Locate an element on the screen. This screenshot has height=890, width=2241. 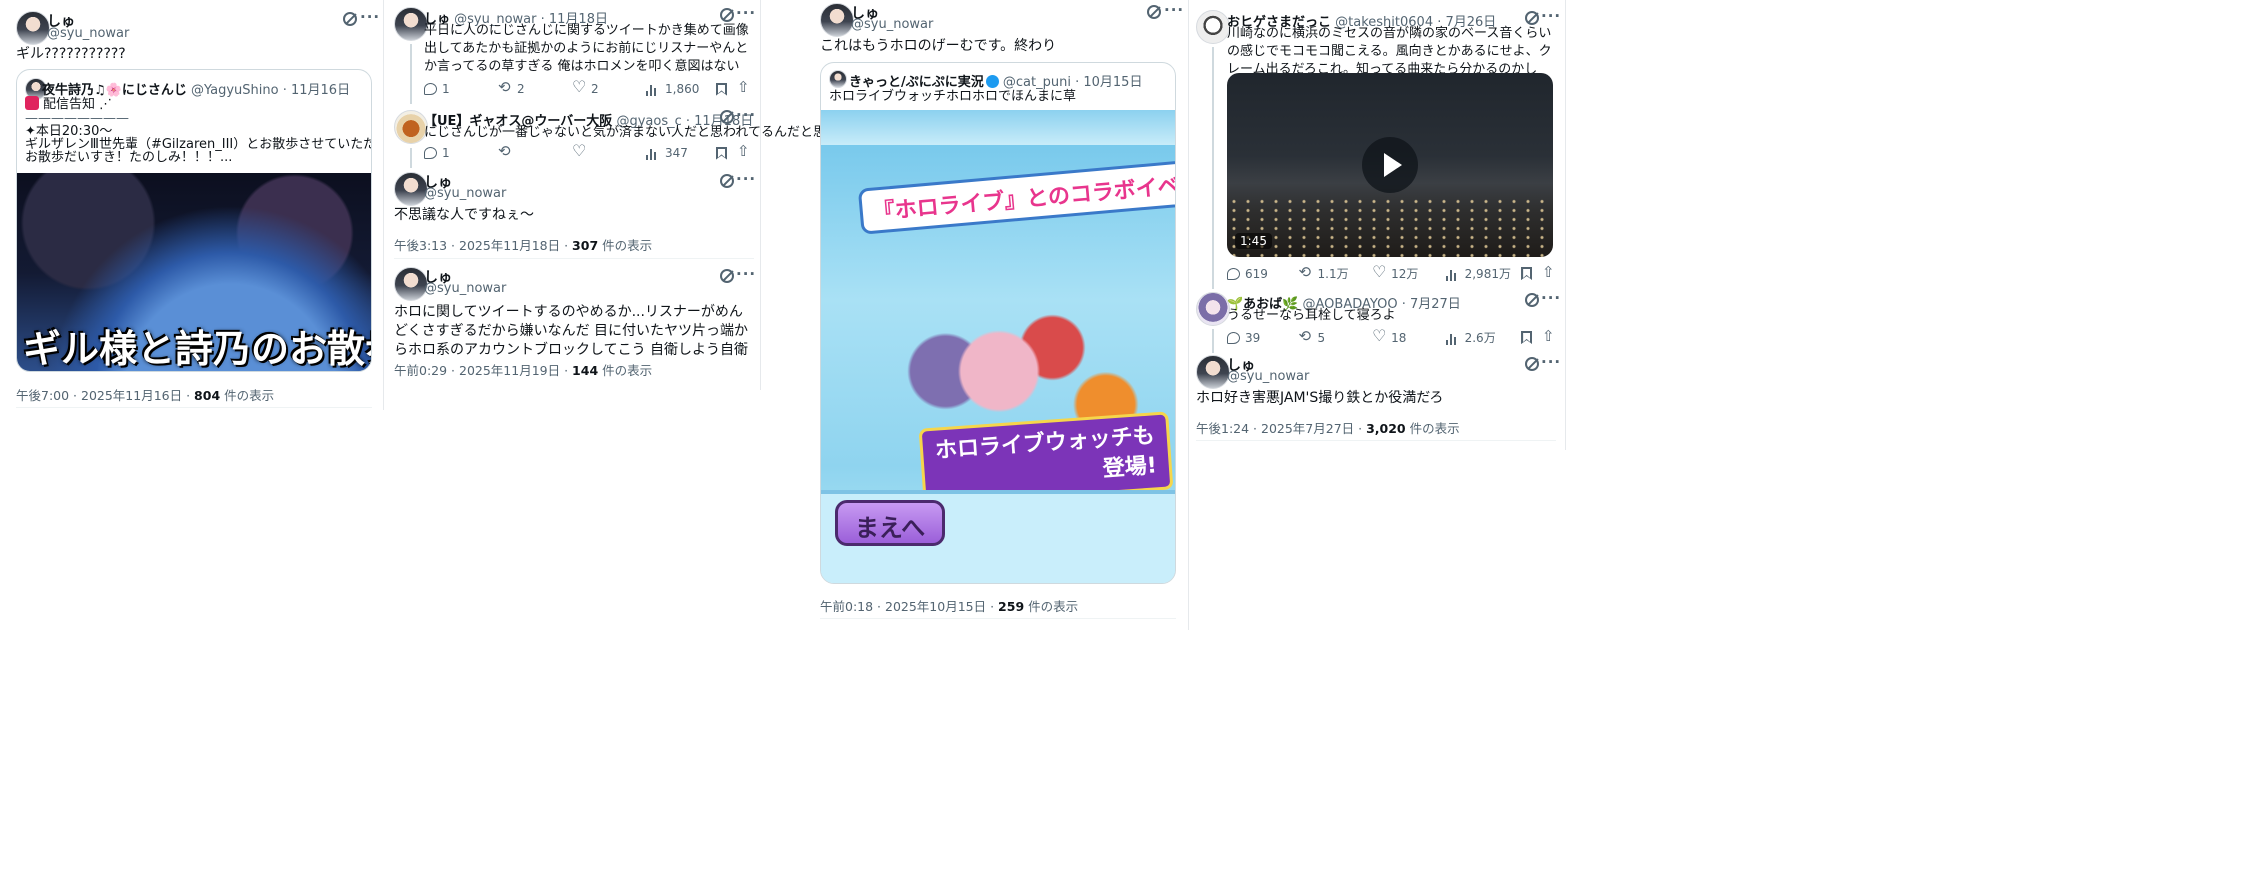
like-button: 2 is located at coordinates (609, 86).